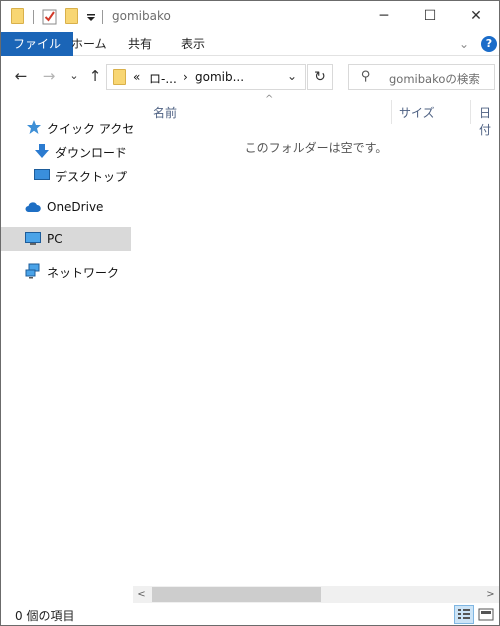  Describe the element at coordinates (91, 17) in the screenshot. I see `customize-qa-icon` at that location.